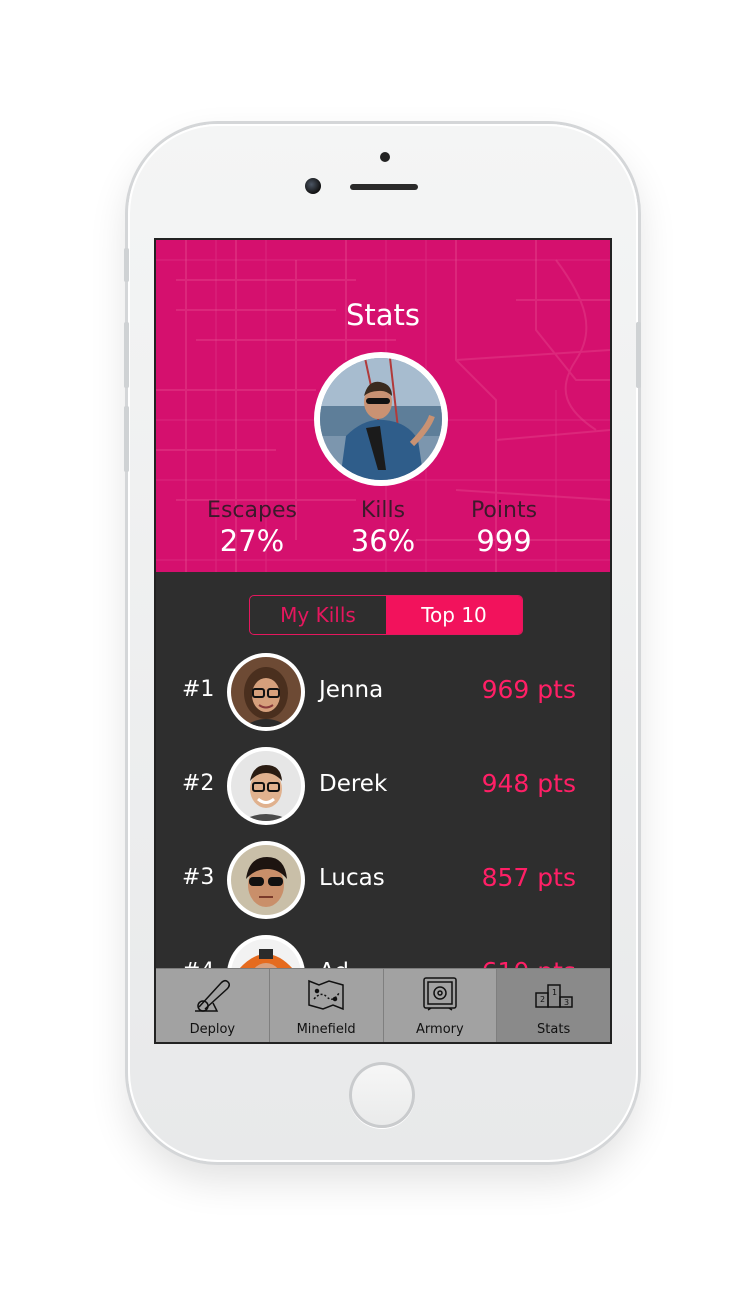  I want to click on player-name: Jenna, so click(351, 690).